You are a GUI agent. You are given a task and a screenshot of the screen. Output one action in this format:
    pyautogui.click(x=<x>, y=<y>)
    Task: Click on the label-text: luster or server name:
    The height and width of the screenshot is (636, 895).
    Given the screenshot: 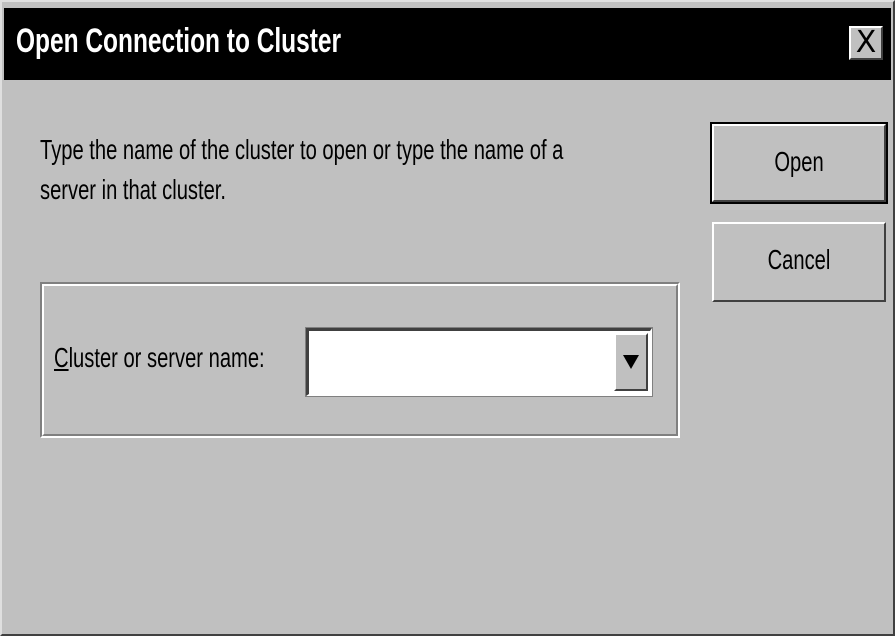 What is the action you would take?
    pyautogui.click(x=166, y=357)
    